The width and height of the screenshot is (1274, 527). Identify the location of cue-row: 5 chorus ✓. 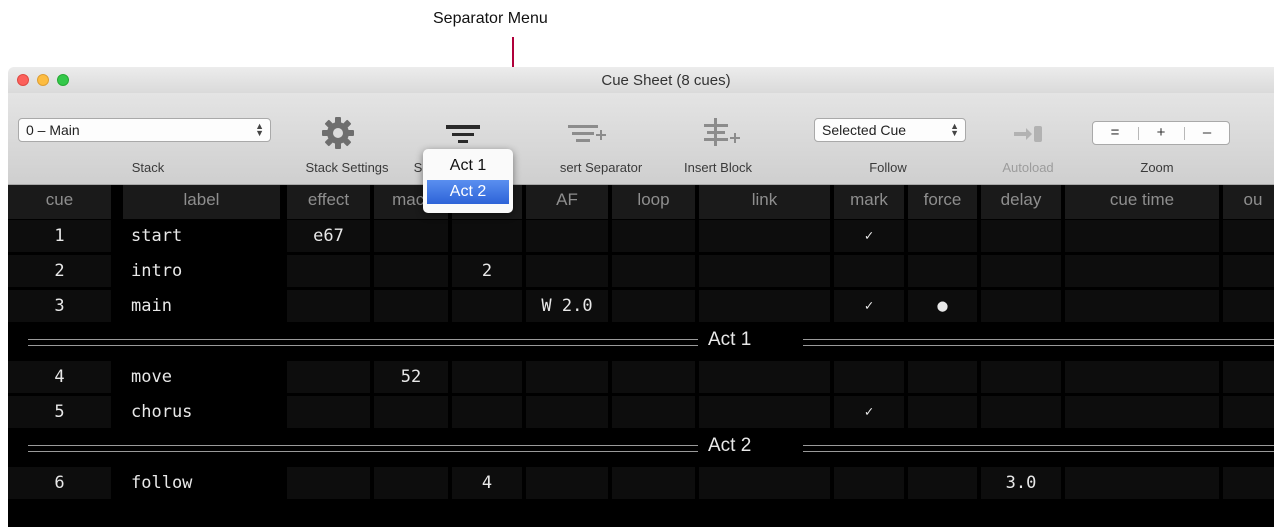
(641, 413).